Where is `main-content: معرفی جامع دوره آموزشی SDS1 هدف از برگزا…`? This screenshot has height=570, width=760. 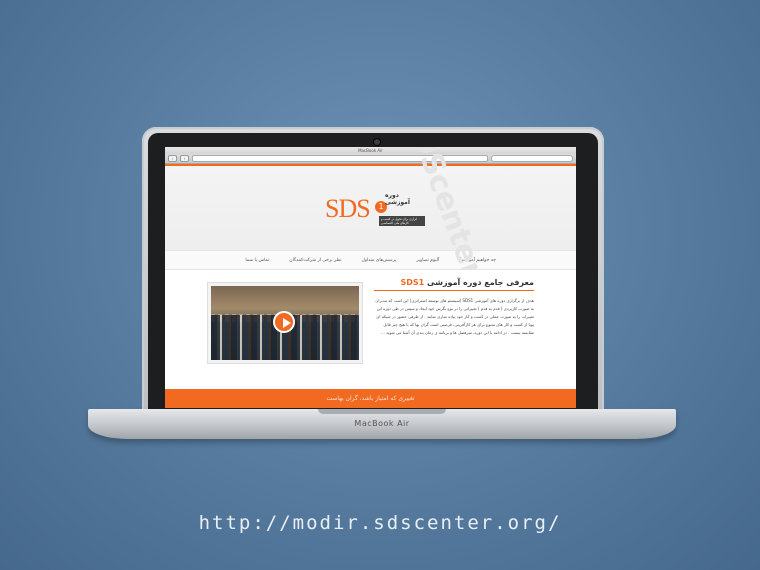 main-content: معرفی جامع دوره آموزشی SDS1 هدف از برگزا… is located at coordinates (370, 319).